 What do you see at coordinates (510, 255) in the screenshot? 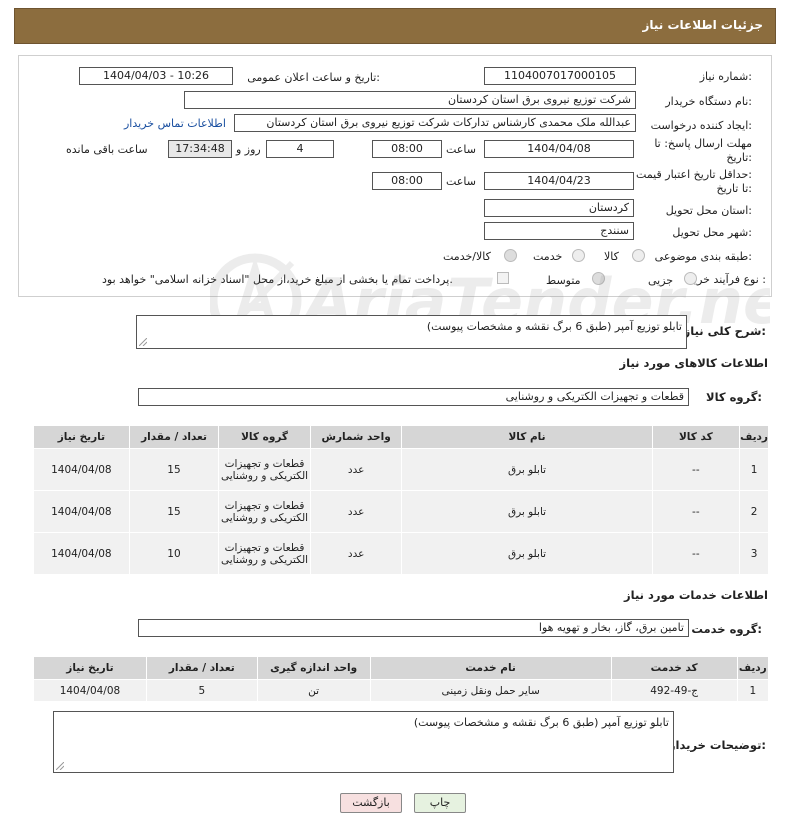
I see `category-radio-goods-service` at bounding box center [510, 255].